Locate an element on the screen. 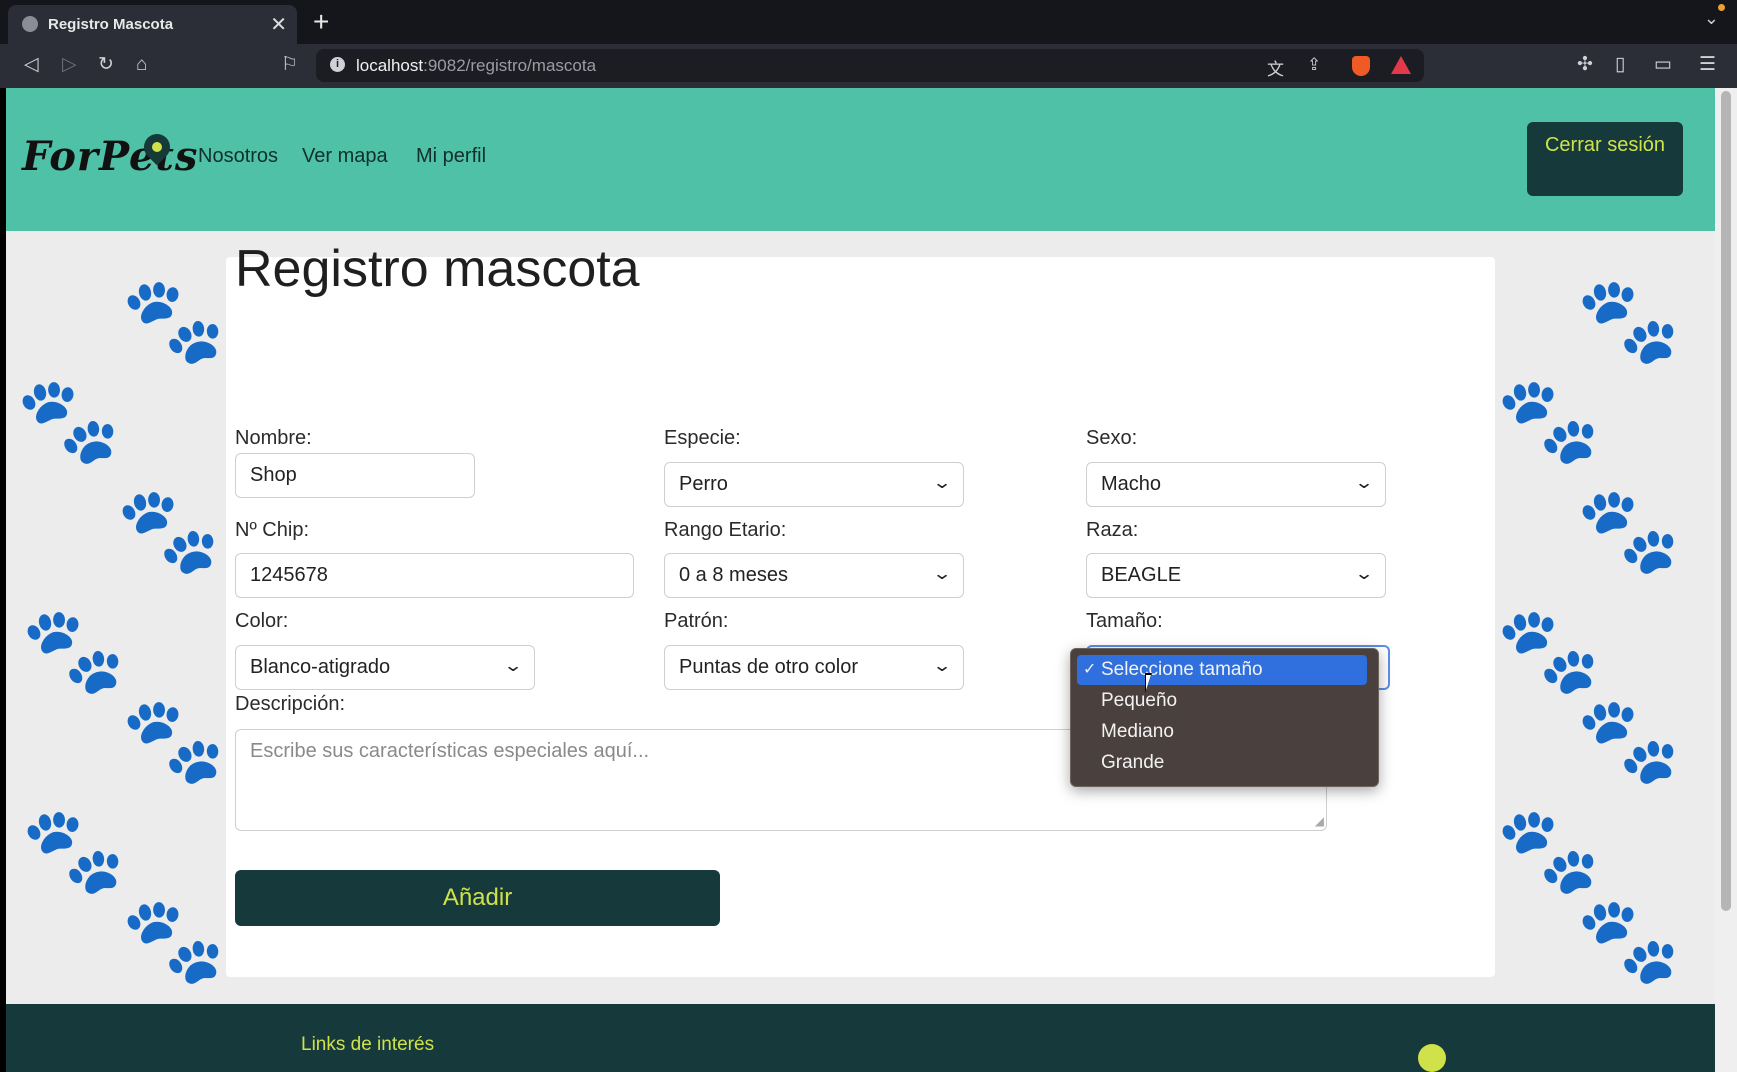 The width and height of the screenshot is (1737, 1072). especie-select: Perro ⌄ is located at coordinates (814, 484).